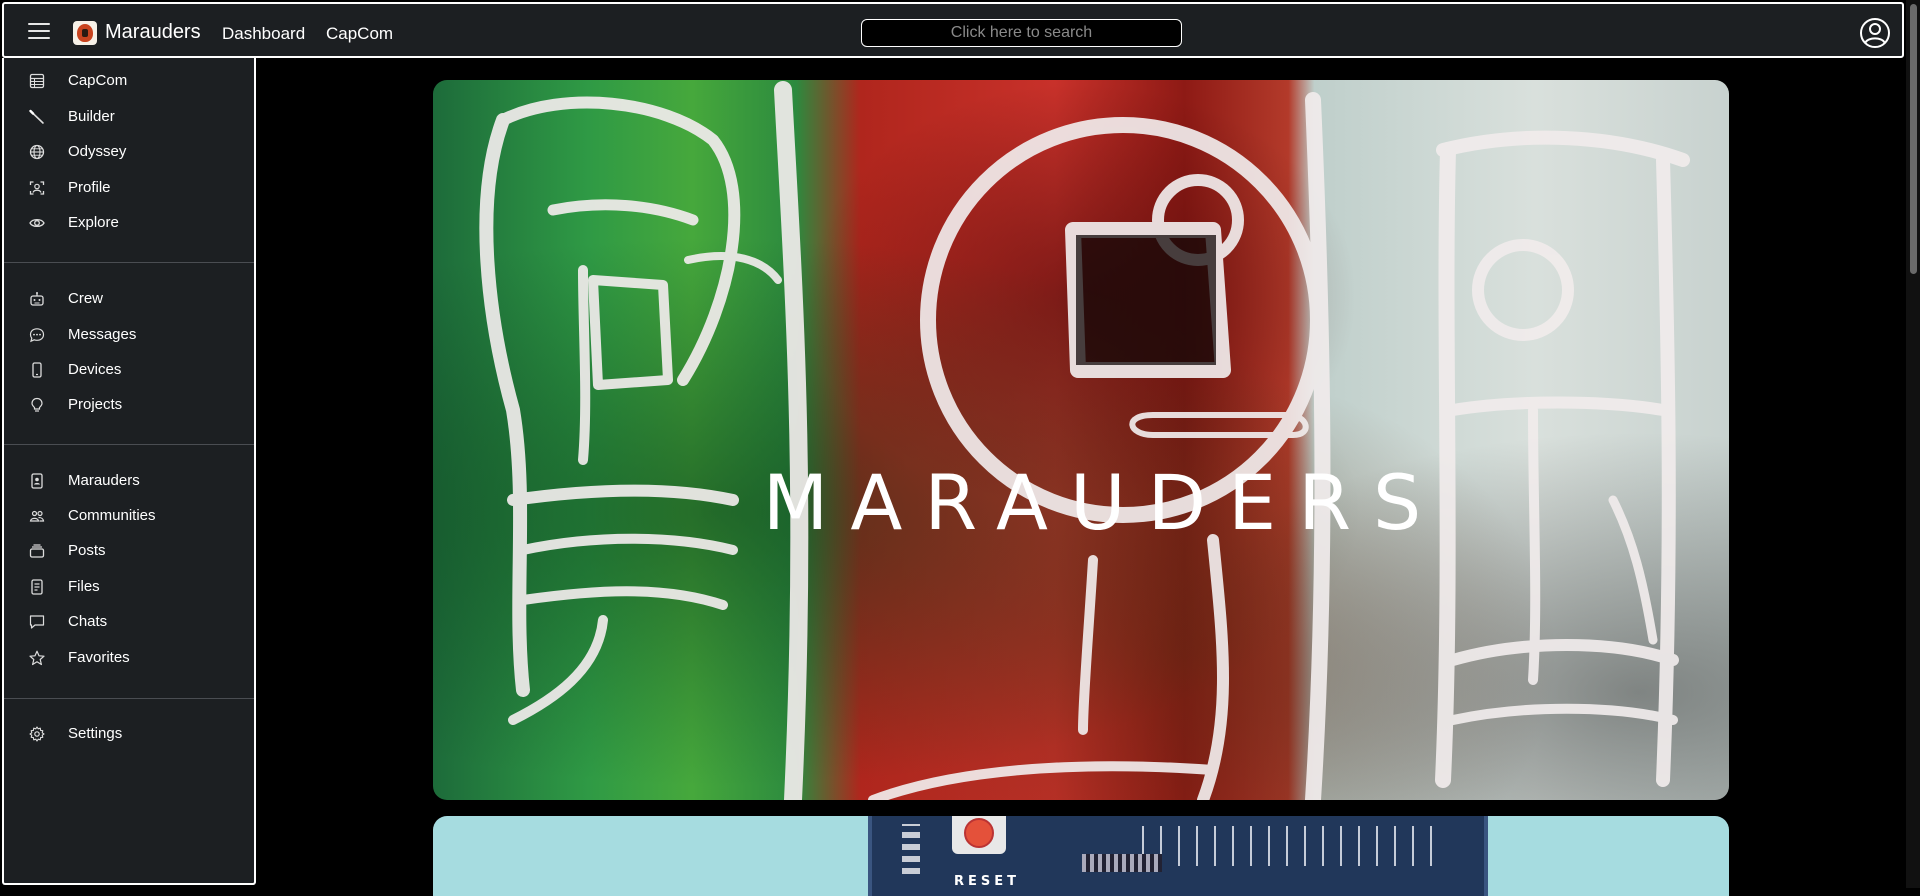 This screenshot has width=1920, height=896. I want to click on sidebar-item-marauders: Marauders, so click(129, 481).